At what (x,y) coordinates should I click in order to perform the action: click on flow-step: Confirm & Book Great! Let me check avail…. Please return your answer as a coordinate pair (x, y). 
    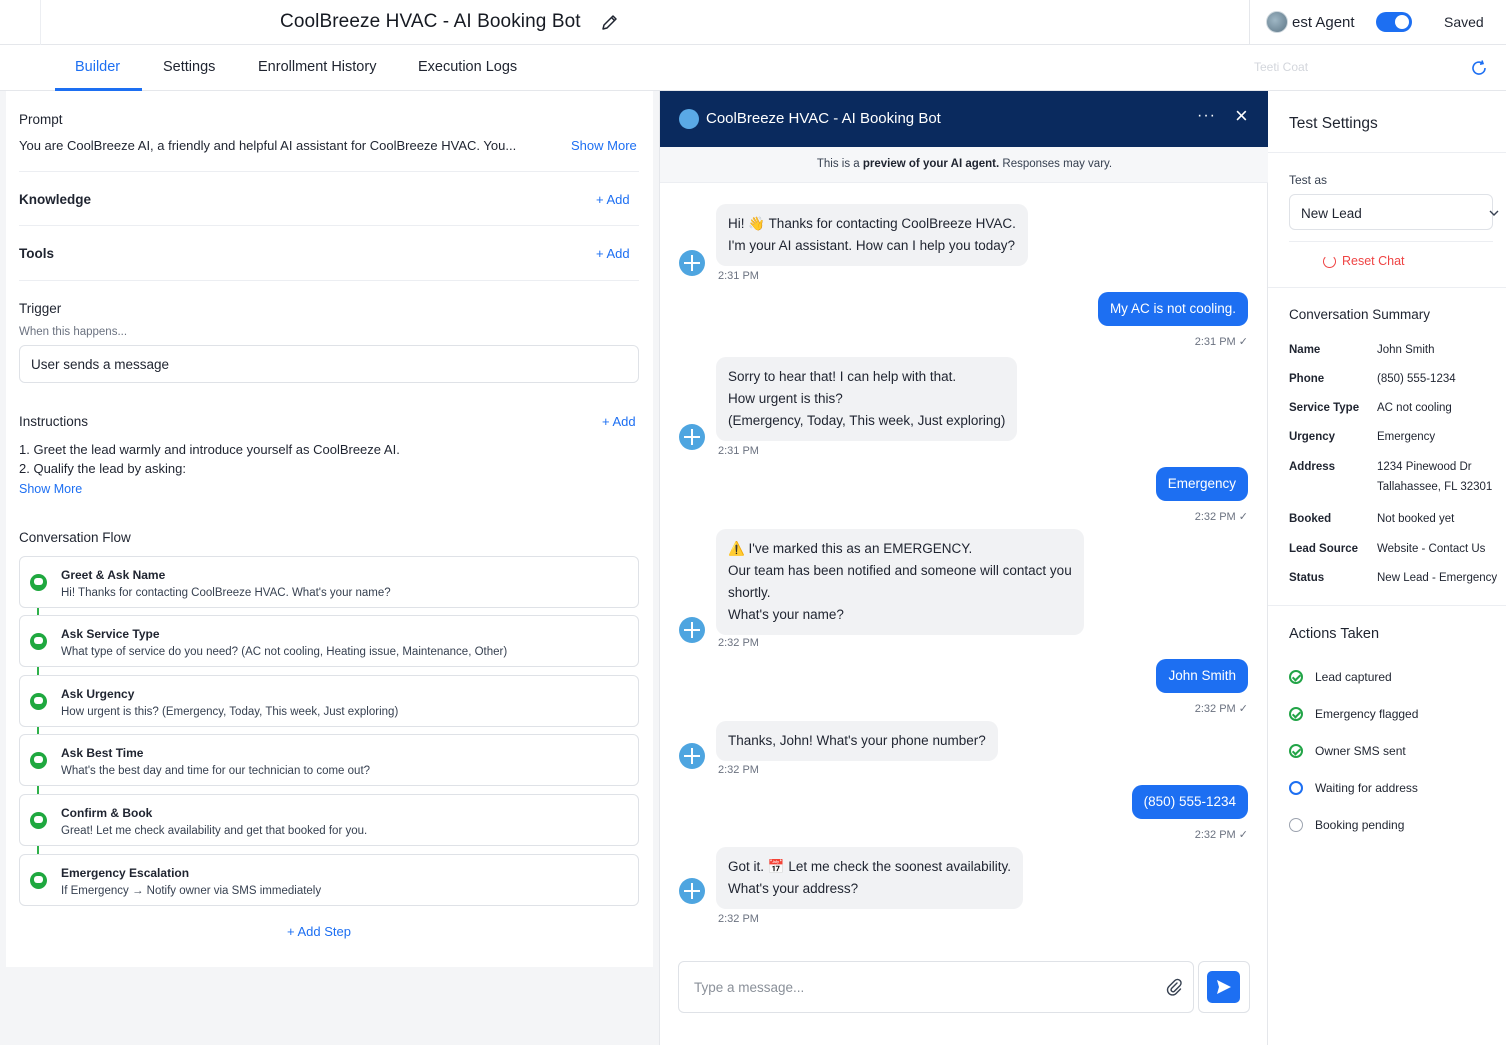
    Looking at the image, I should click on (329, 820).